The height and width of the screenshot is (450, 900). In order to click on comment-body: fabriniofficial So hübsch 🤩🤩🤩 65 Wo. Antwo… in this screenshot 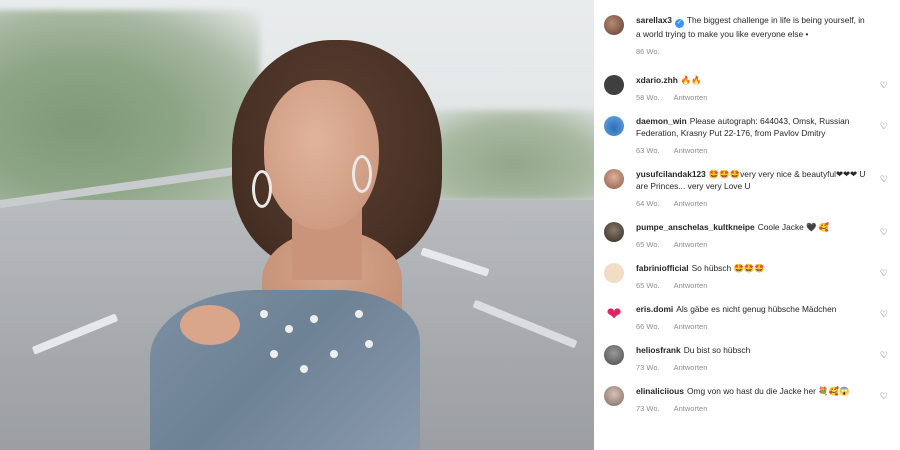, I will do `click(762, 277)`.